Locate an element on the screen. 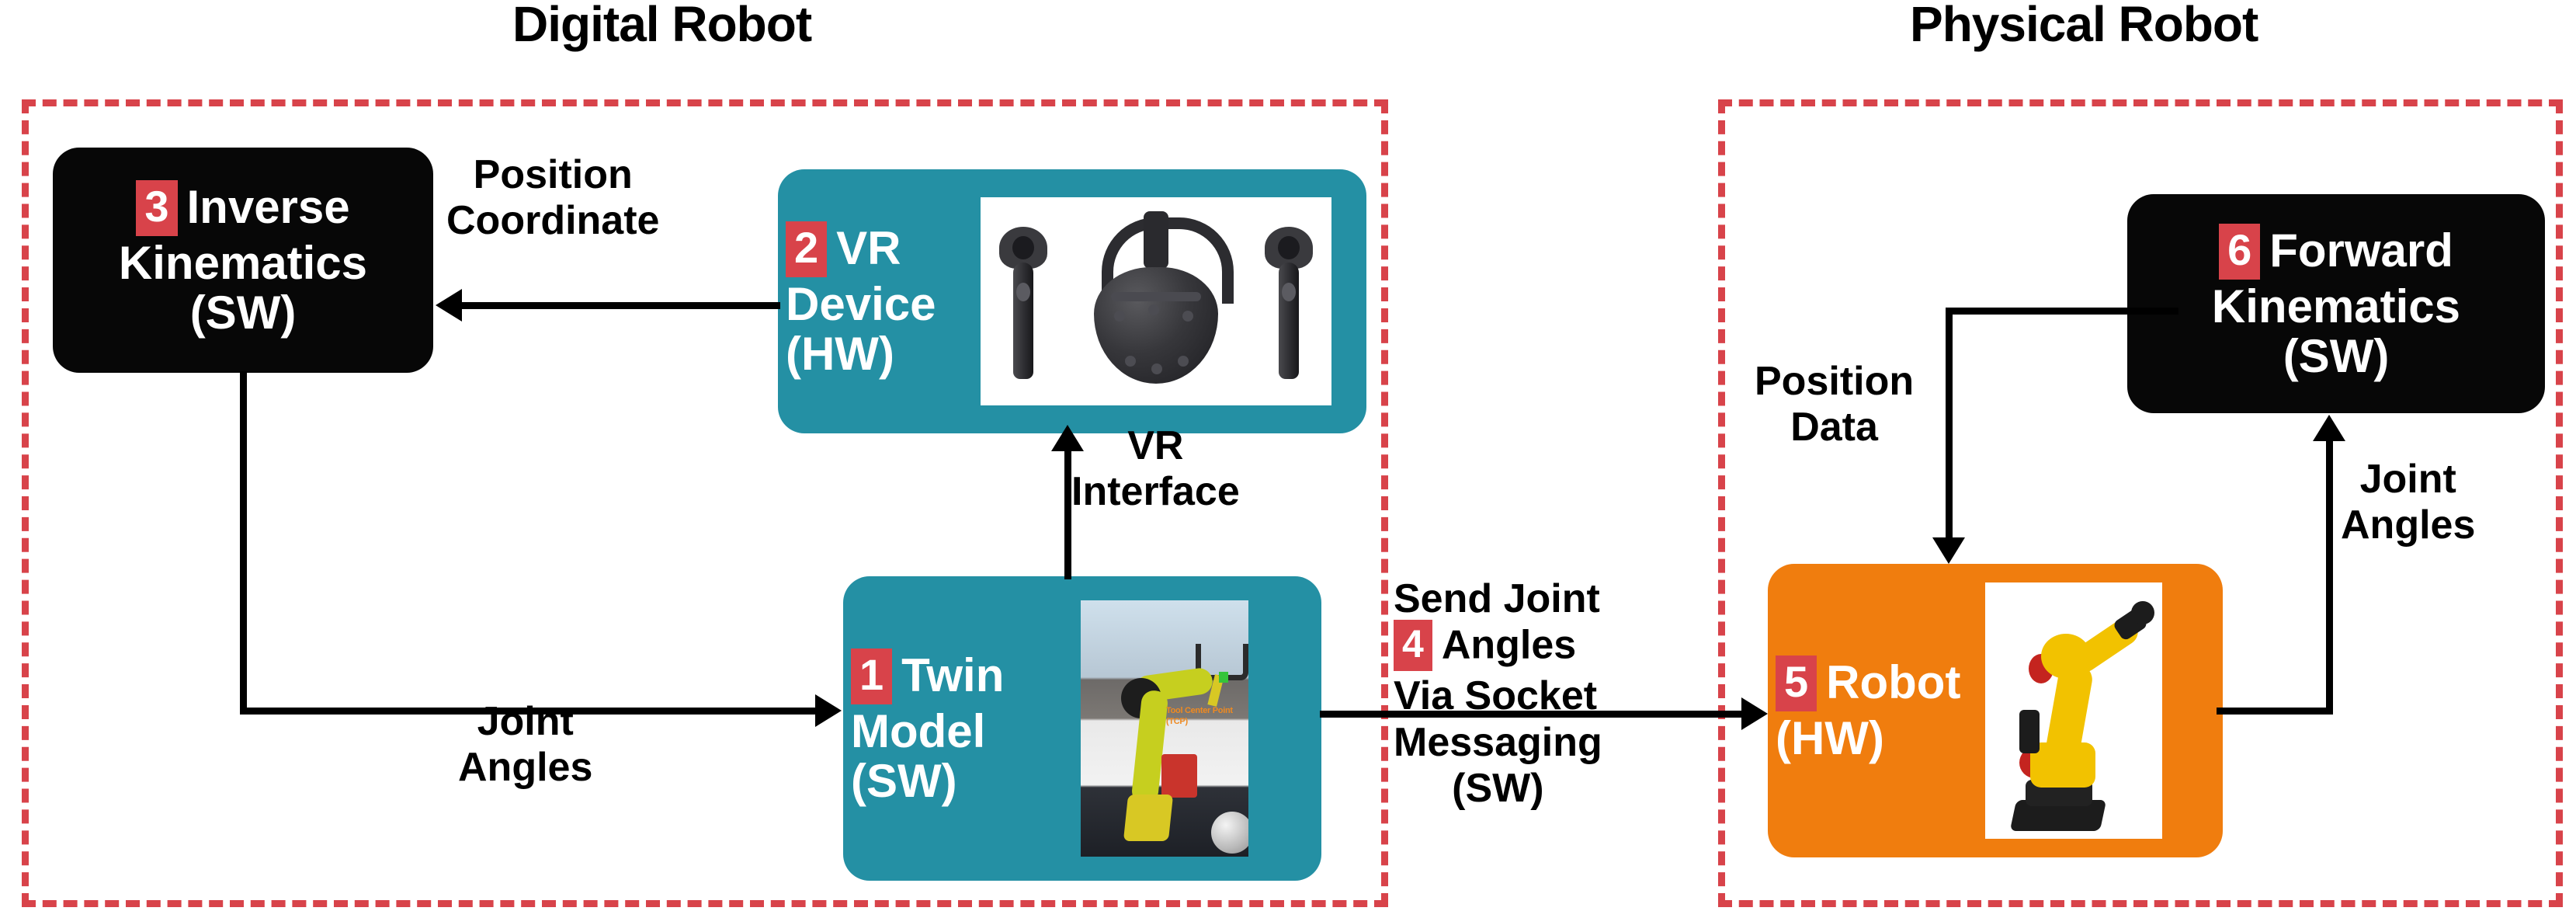 The image size is (2576, 918). edge-label-position-data: Position Data is located at coordinates (1835, 404).